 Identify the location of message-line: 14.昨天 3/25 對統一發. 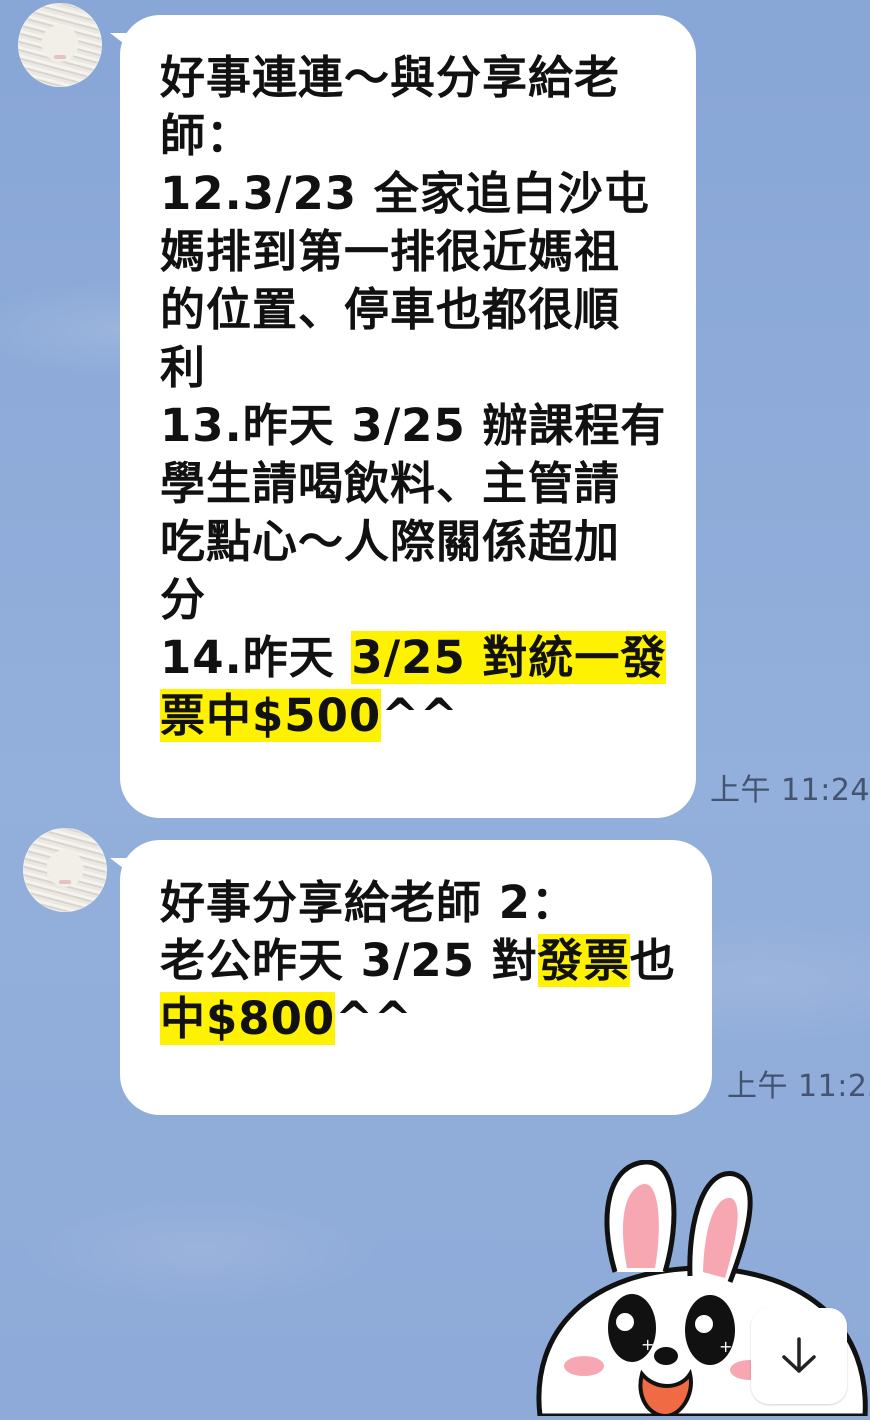
(419, 658).